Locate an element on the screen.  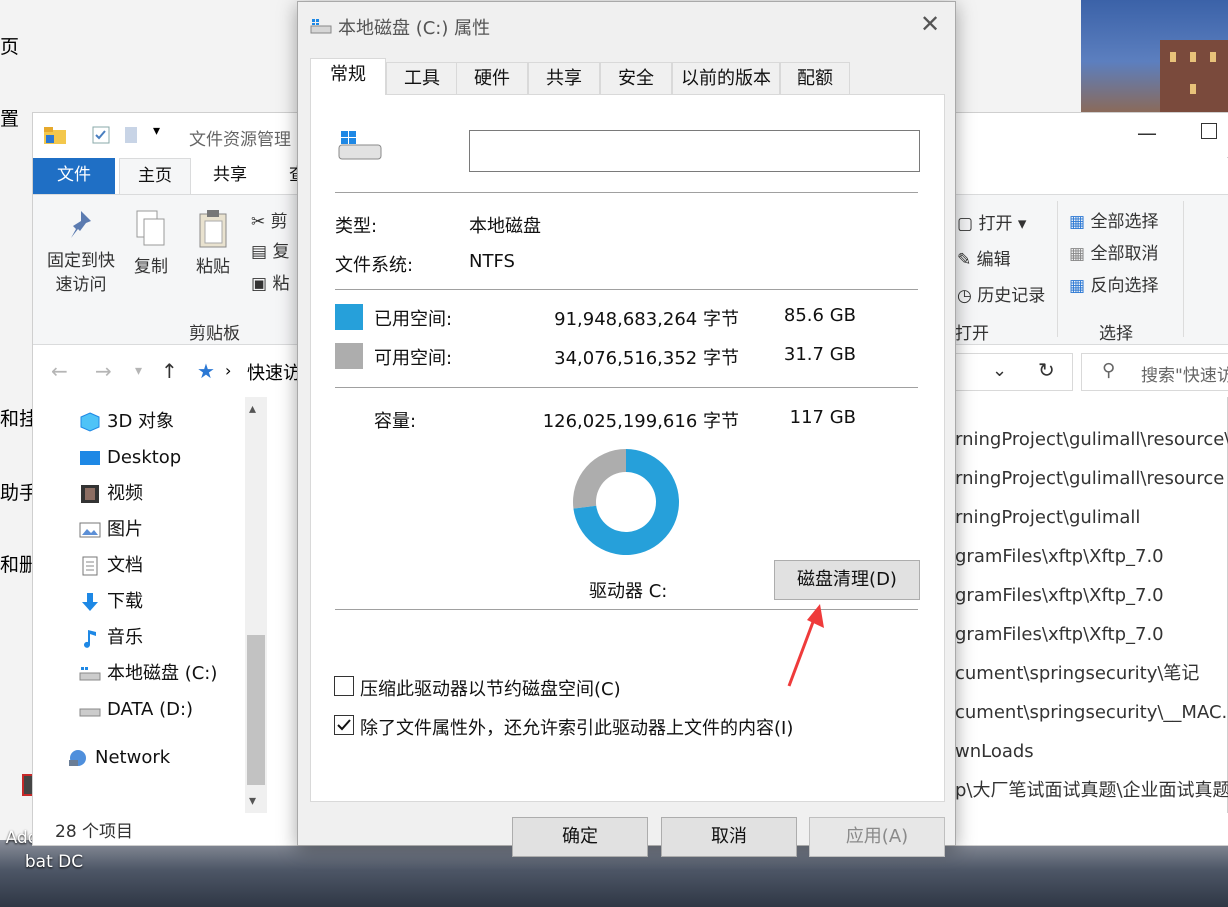
used-space-bytes: 91,948,683,264 字节 is located at coordinates (646, 319).